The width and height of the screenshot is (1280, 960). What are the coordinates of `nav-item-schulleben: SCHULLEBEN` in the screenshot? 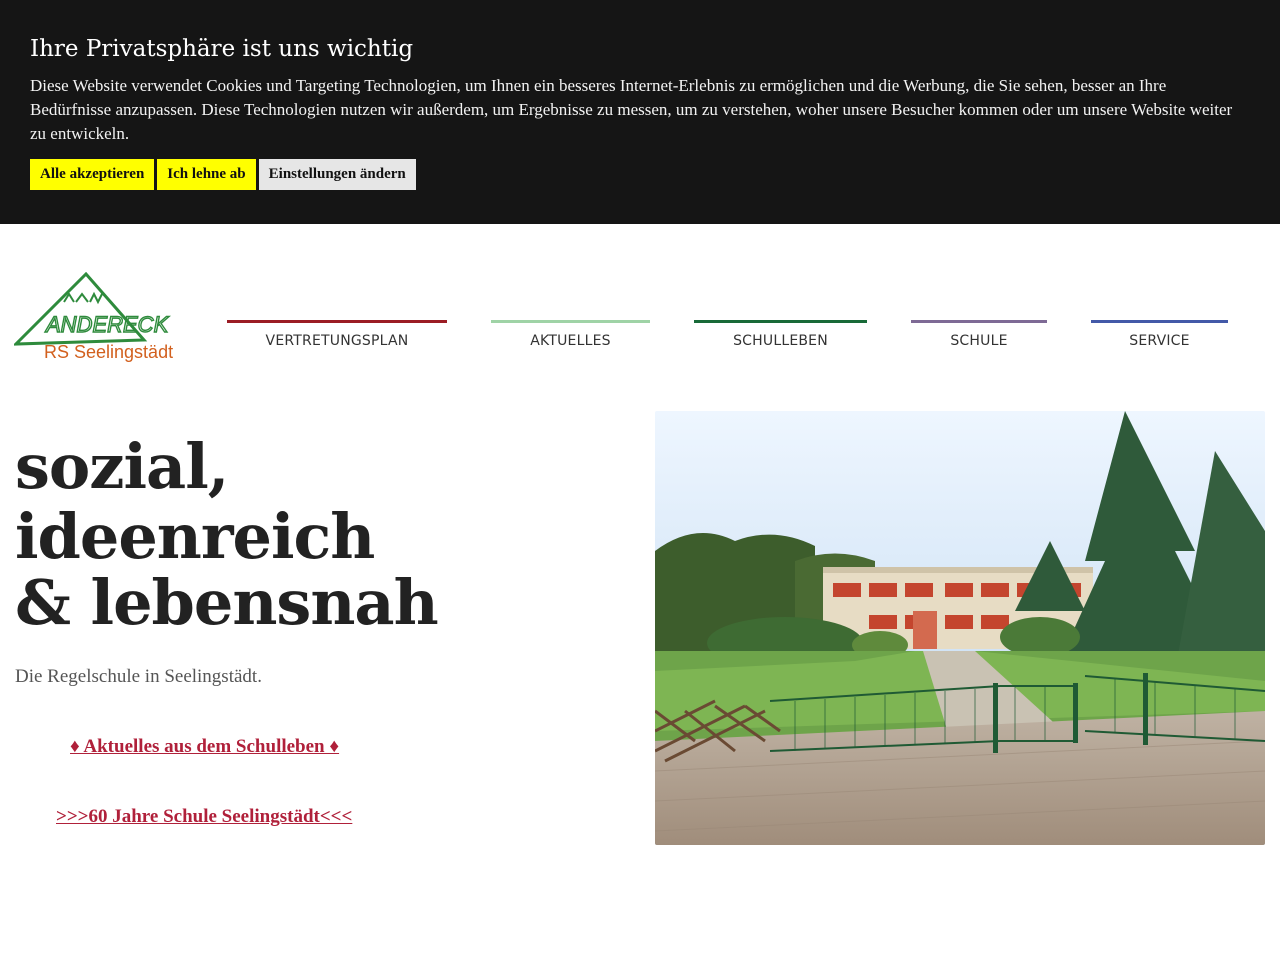 It's located at (780, 338).